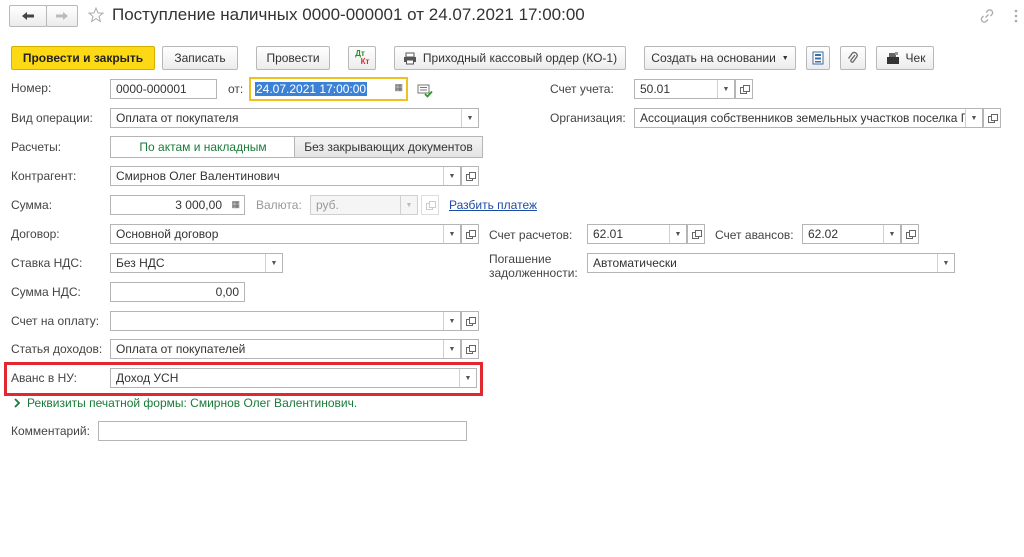  Describe the element at coordinates (408, 205) in the screenshot. I see `currency-dropdown-icon: ▼` at that location.